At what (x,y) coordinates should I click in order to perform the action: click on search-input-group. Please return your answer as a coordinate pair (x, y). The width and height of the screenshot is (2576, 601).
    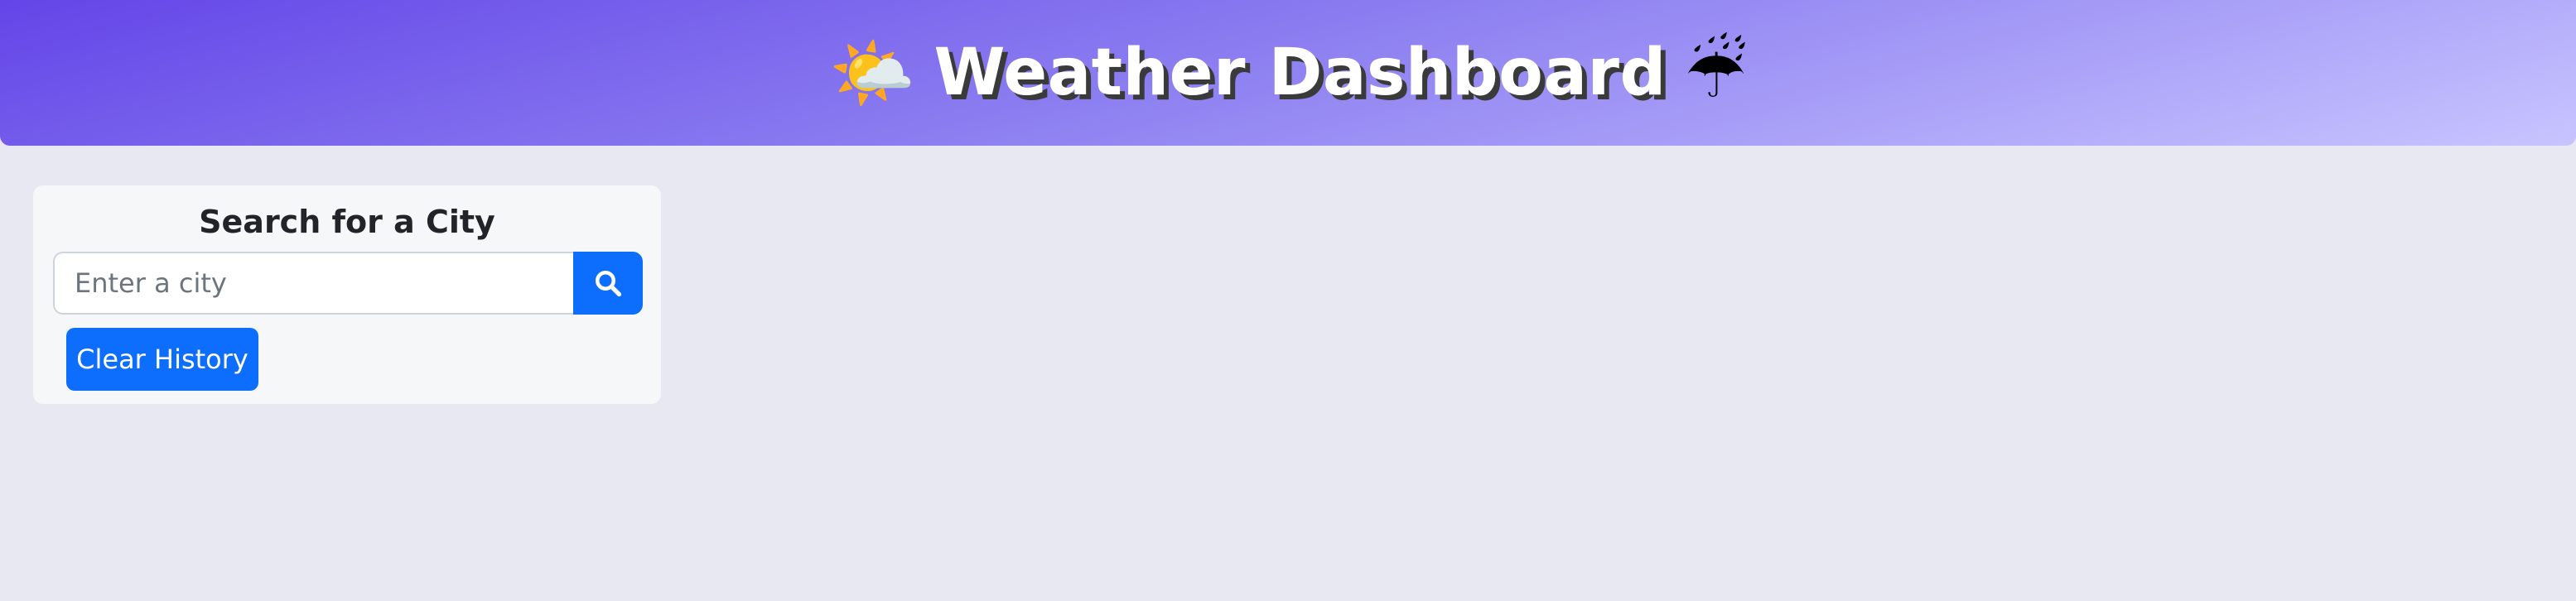
    Looking at the image, I should click on (348, 283).